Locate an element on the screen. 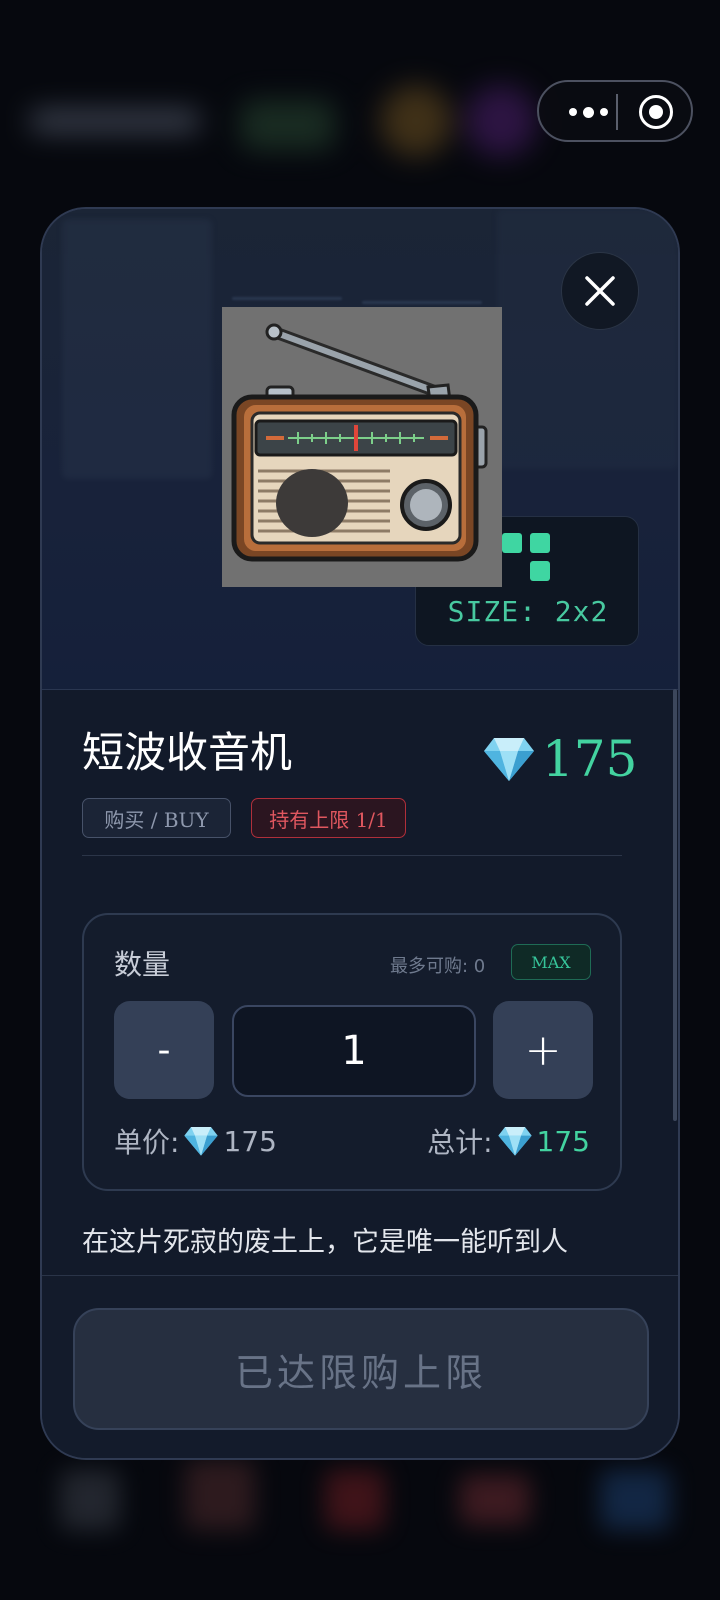  price-value: 175 is located at coordinates (590, 759).